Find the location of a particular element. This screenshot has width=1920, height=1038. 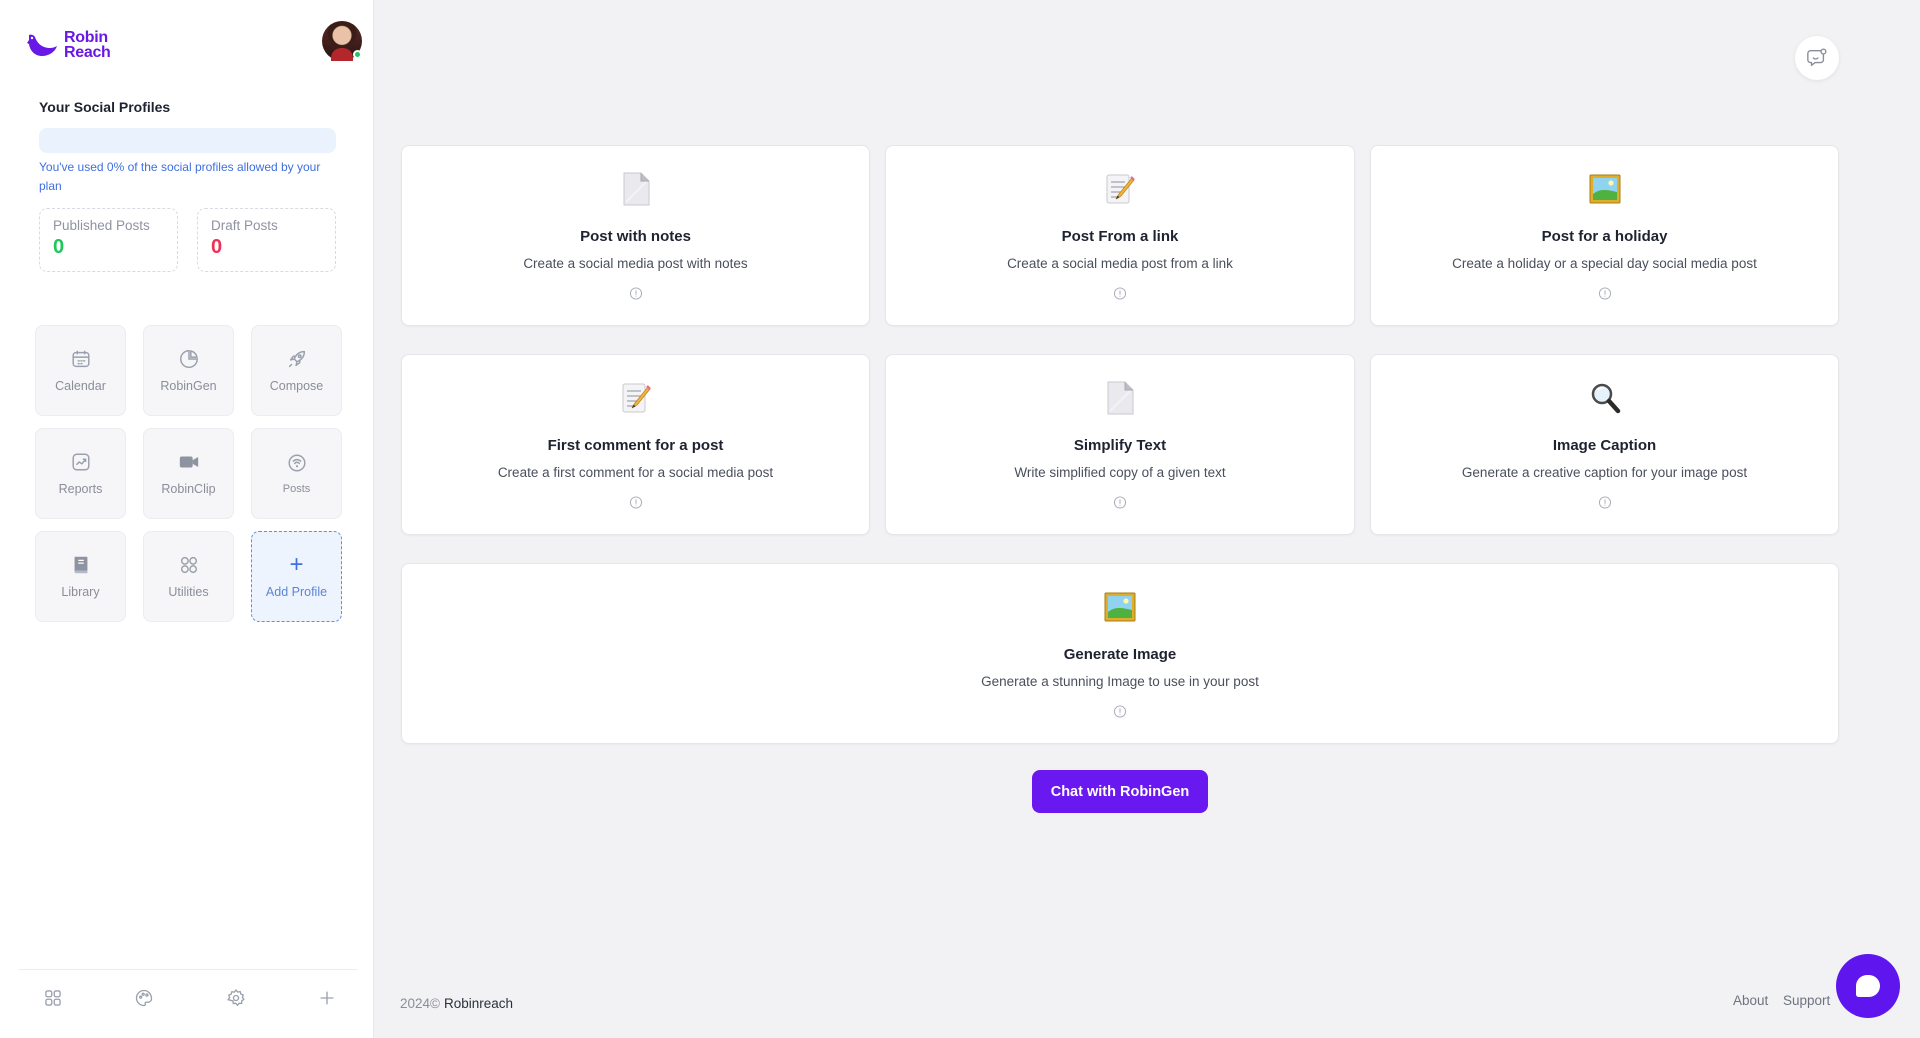

tile-utilities: Utilities is located at coordinates (188, 576).